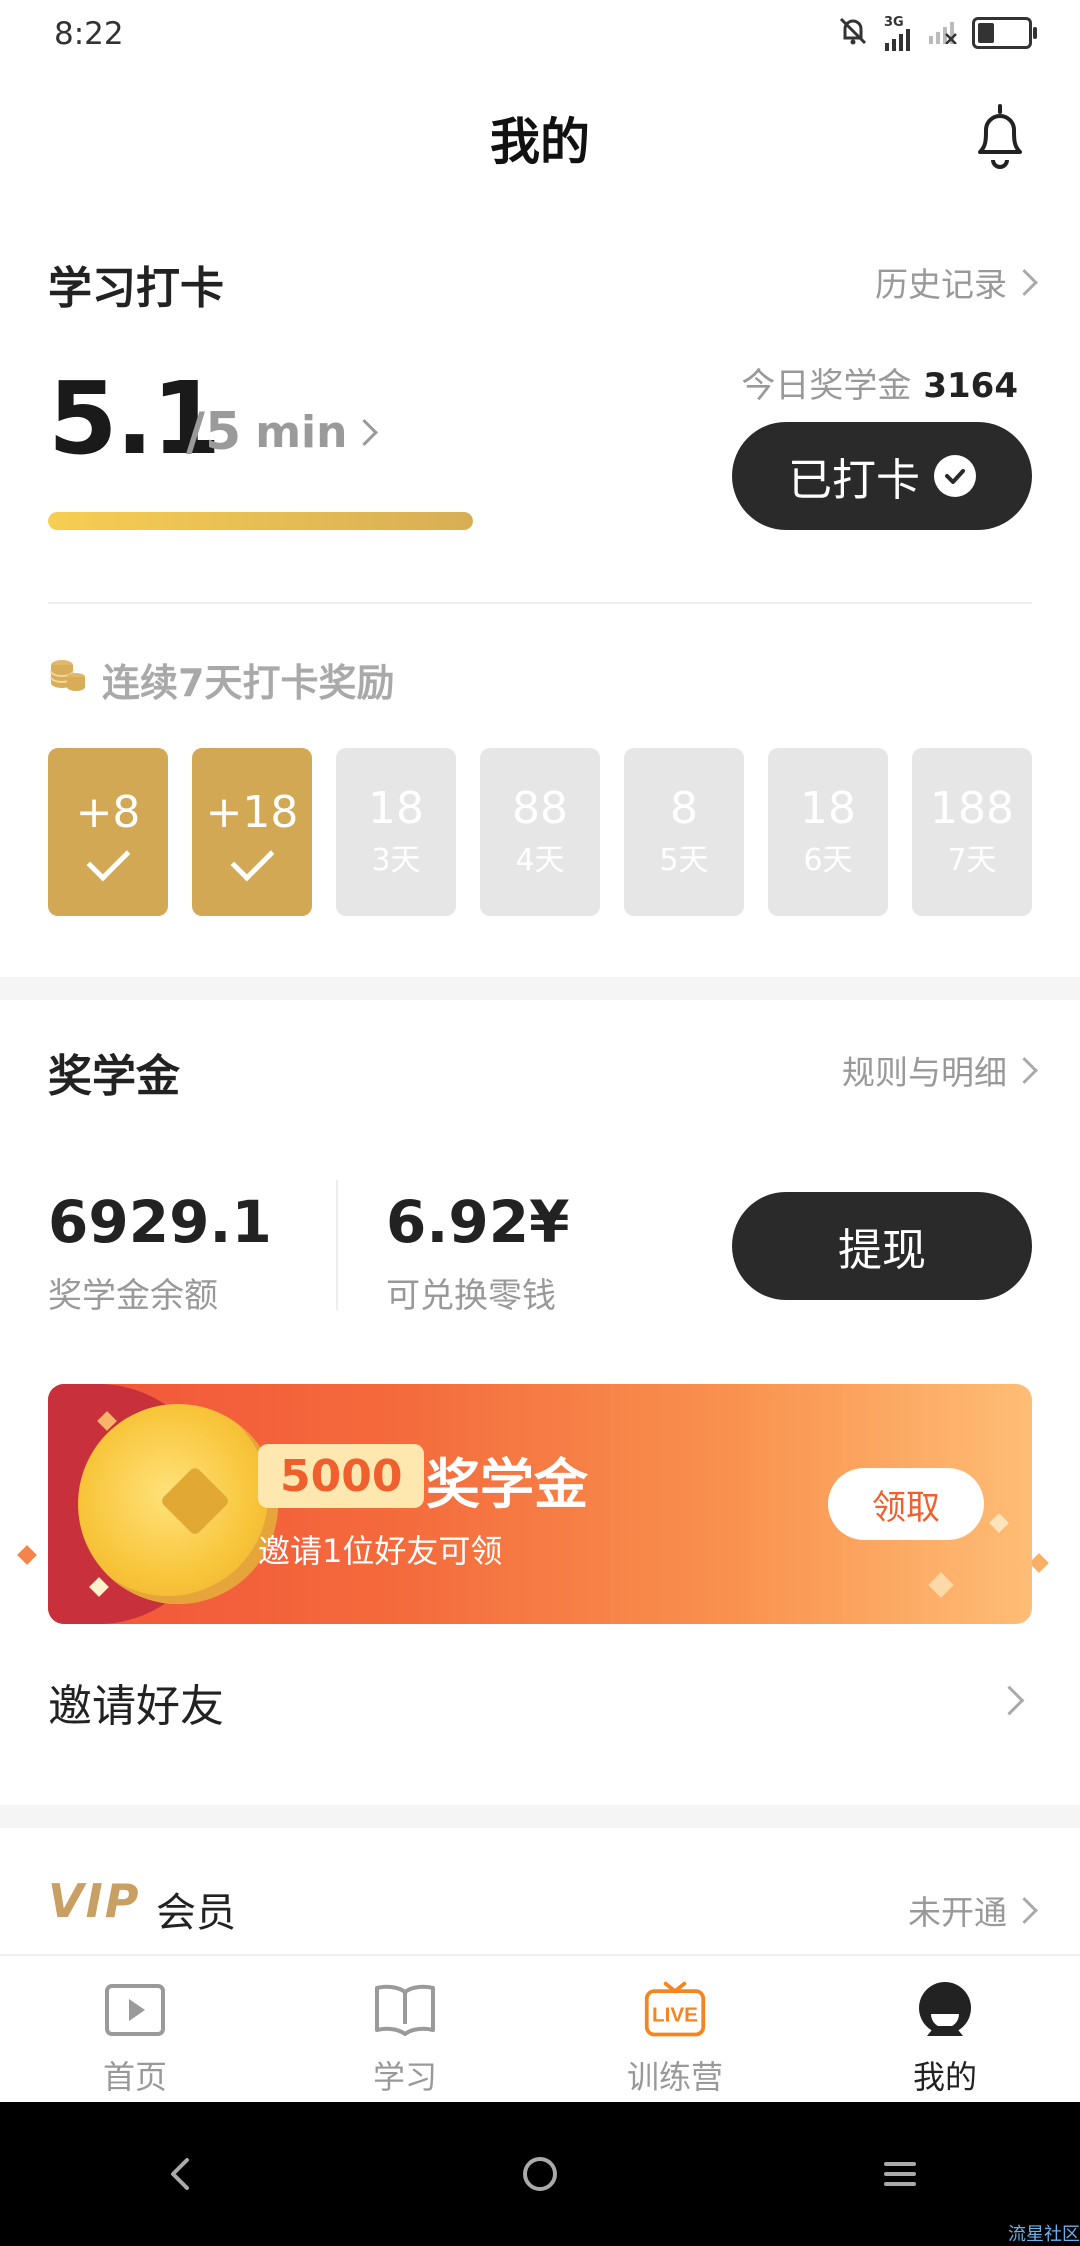 The height and width of the screenshot is (2246, 1080). I want to click on invite-banner: 5000 奖学金 邀请1位好友可领 领取, so click(540, 1504).